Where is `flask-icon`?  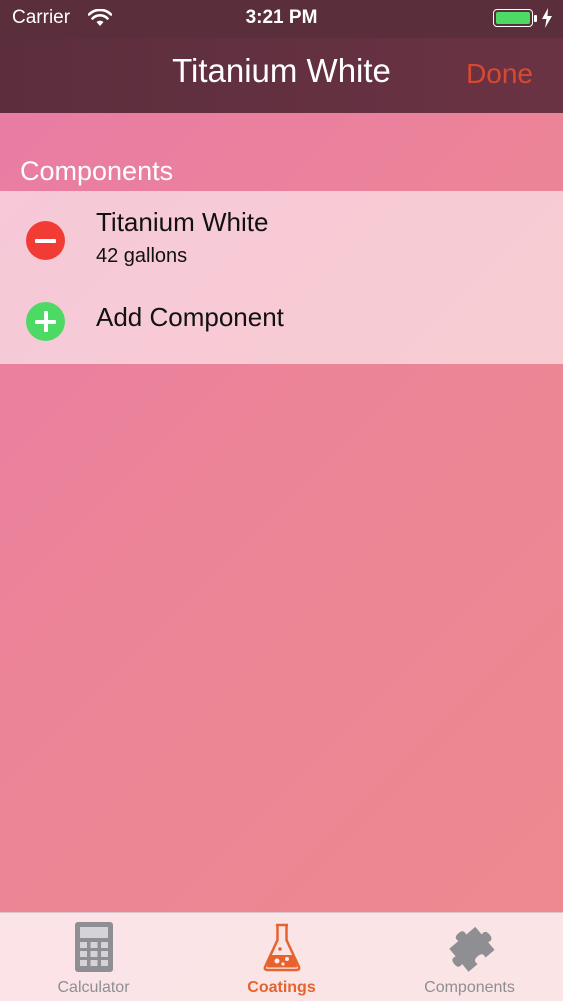
flask-icon is located at coordinates (282, 949).